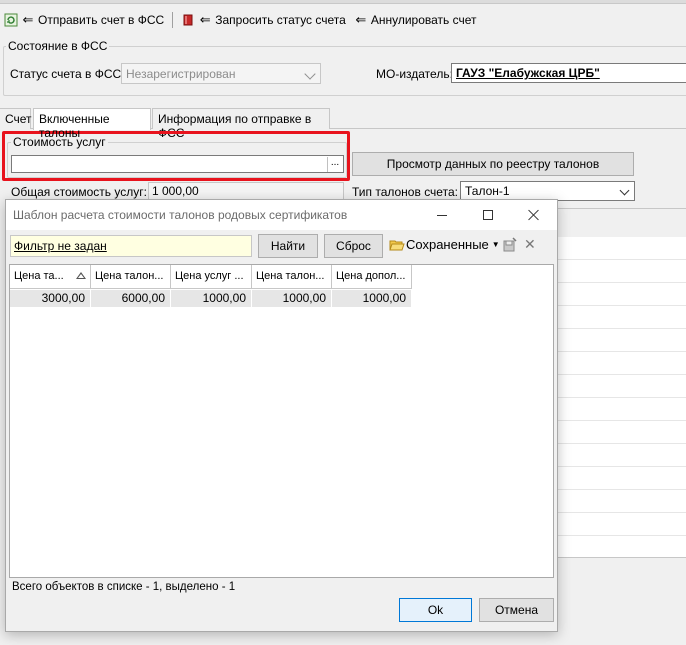 Image resolution: width=686 pixels, height=645 pixels. What do you see at coordinates (131, 246) in the screenshot?
I see `filter-box: Фильтр не задан` at bounding box center [131, 246].